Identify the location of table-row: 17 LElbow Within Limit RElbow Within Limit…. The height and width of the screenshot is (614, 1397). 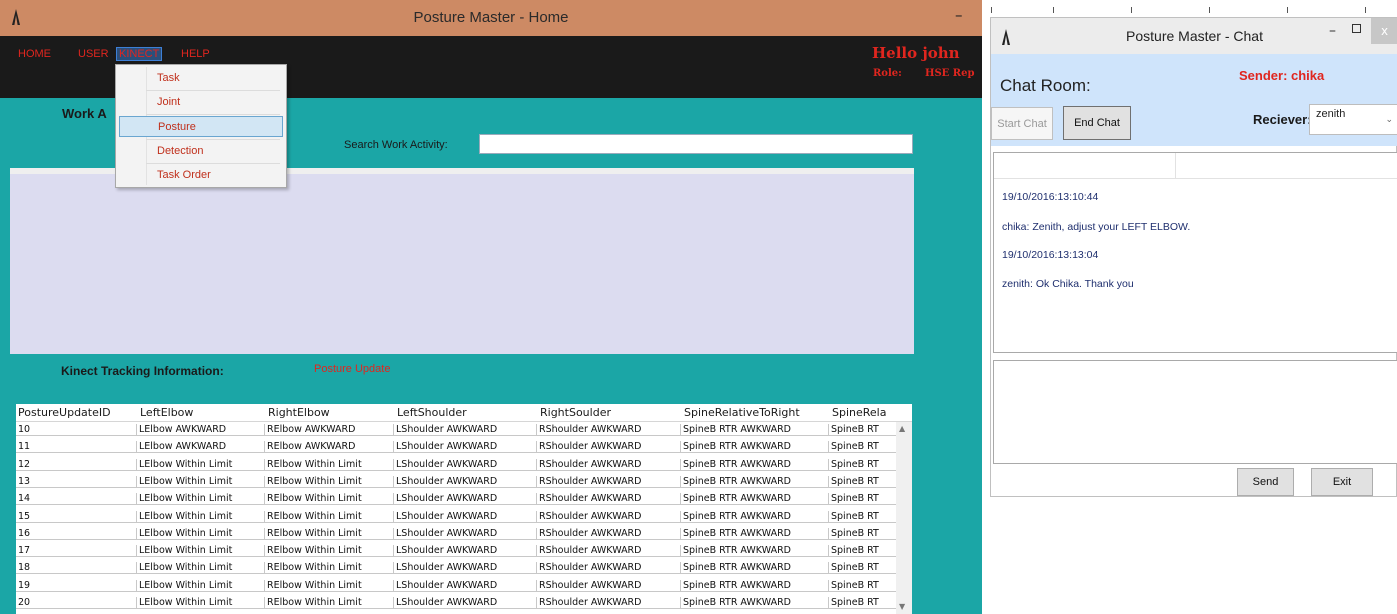
(464, 551).